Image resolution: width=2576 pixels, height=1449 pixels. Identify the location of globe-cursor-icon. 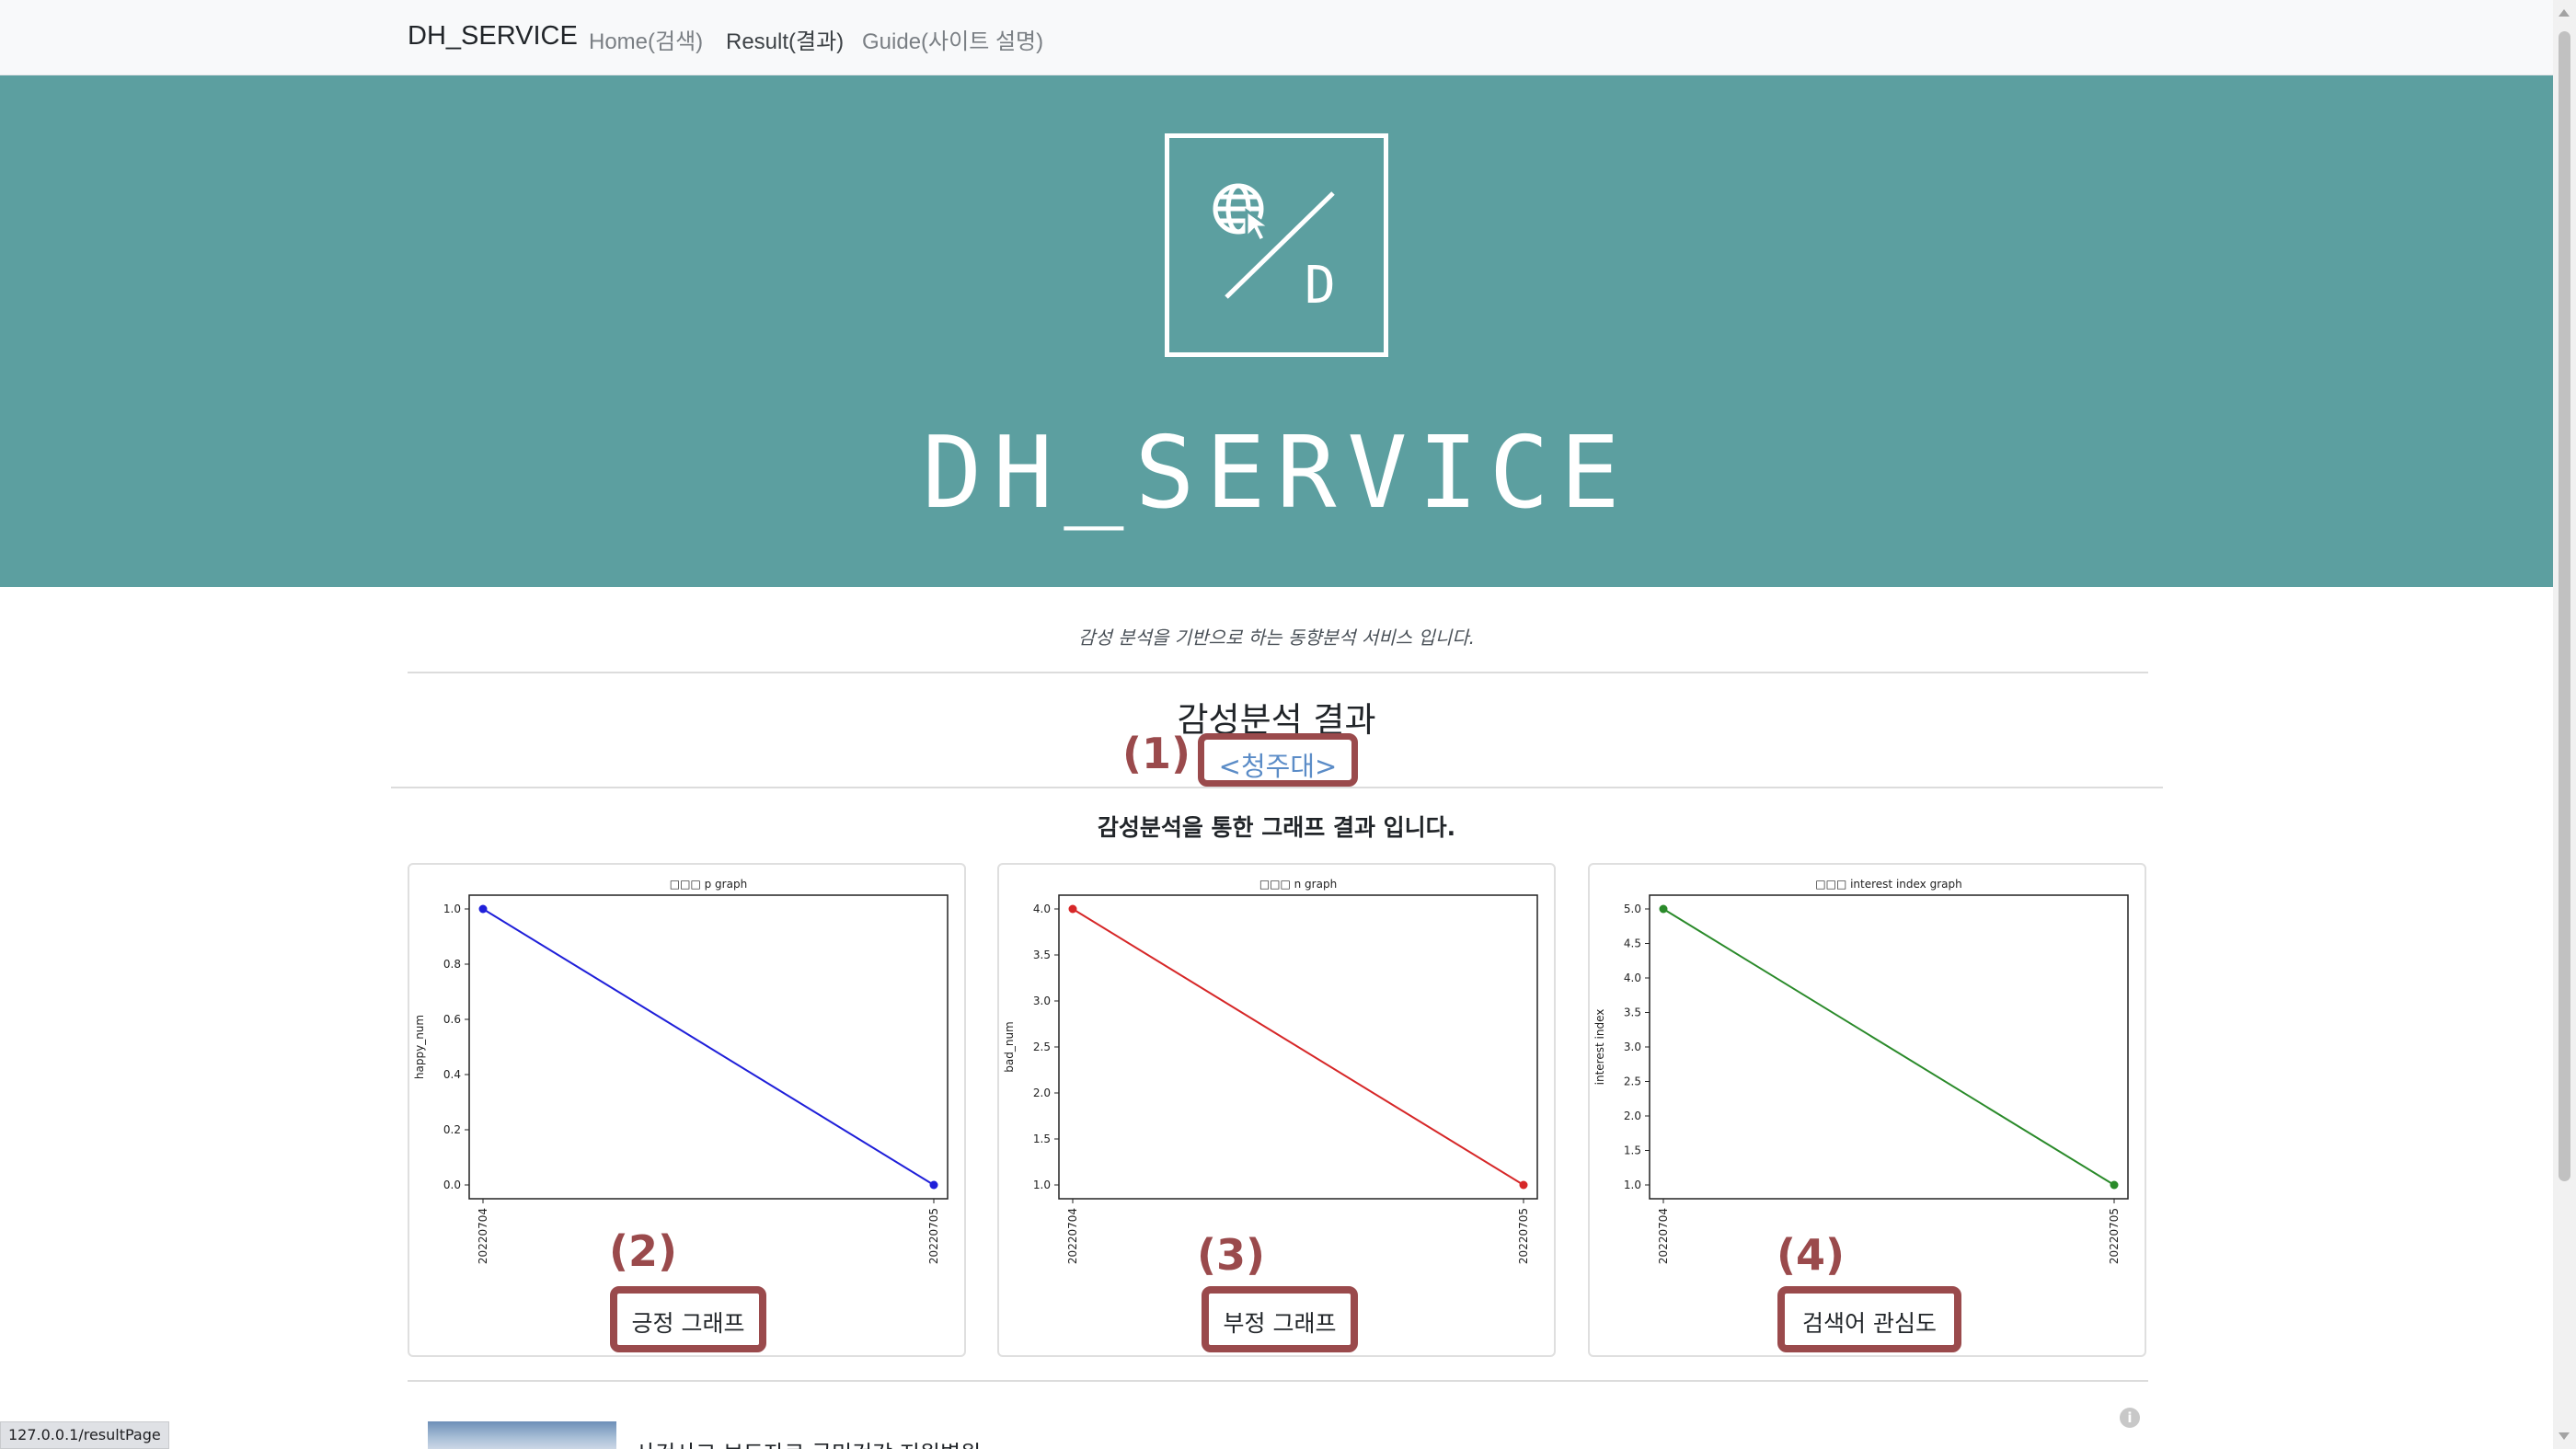
(1274, 241).